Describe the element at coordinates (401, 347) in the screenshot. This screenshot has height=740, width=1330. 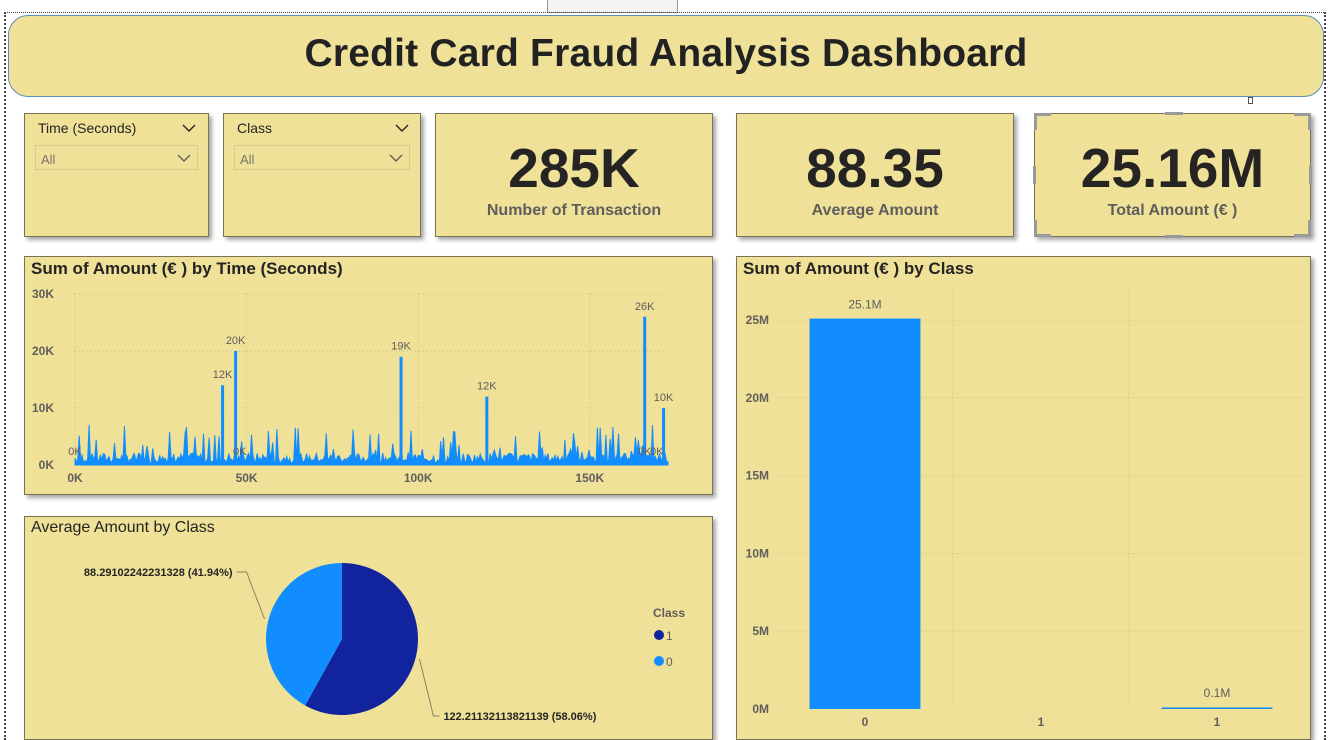
I see `data-label: 19K` at that location.